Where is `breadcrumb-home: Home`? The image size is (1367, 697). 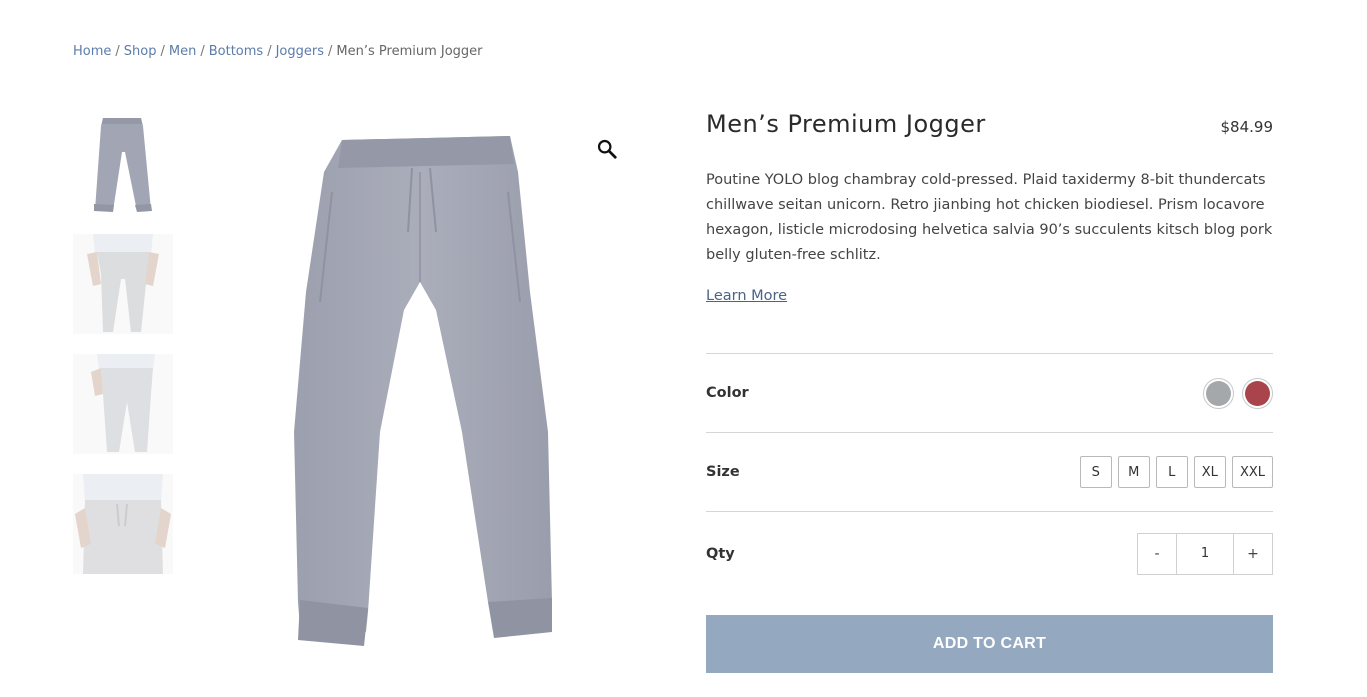 breadcrumb-home: Home is located at coordinates (92, 51).